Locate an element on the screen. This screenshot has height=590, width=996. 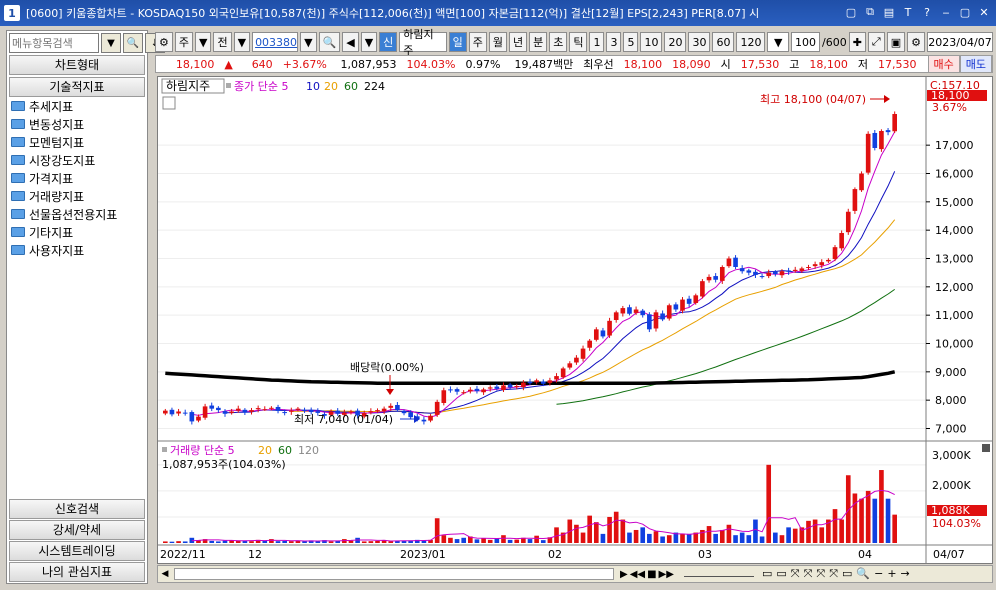
play-icon: ▶ is located at coordinates (624, 574).